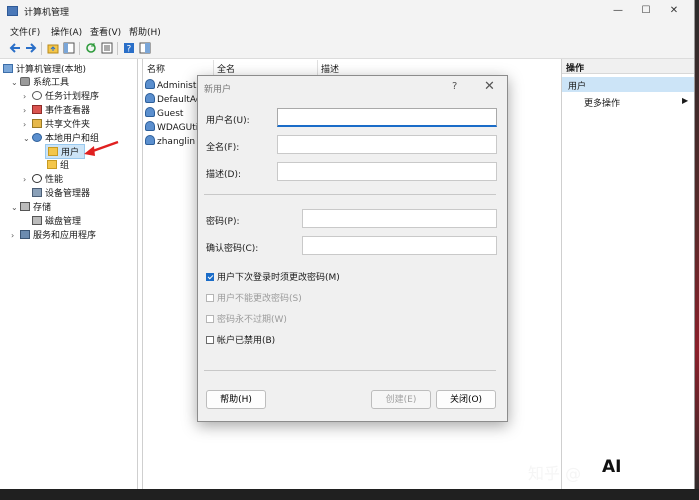 The width and height of the screenshot is (699, 500). I want to click on close-window-button: ✕, so click(674, 11).